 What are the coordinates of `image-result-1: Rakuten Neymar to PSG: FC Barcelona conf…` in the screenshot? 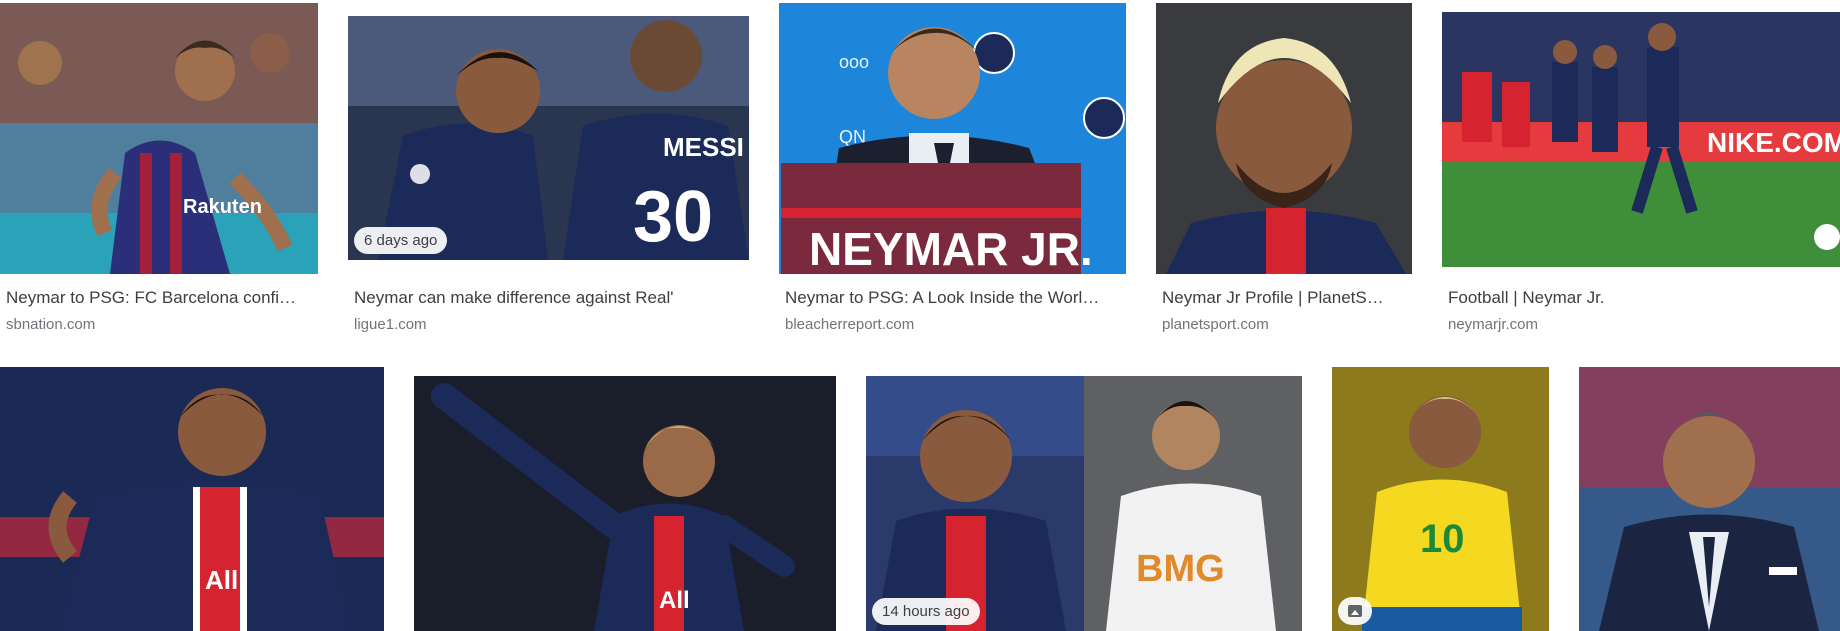 It's located at (159, 166).